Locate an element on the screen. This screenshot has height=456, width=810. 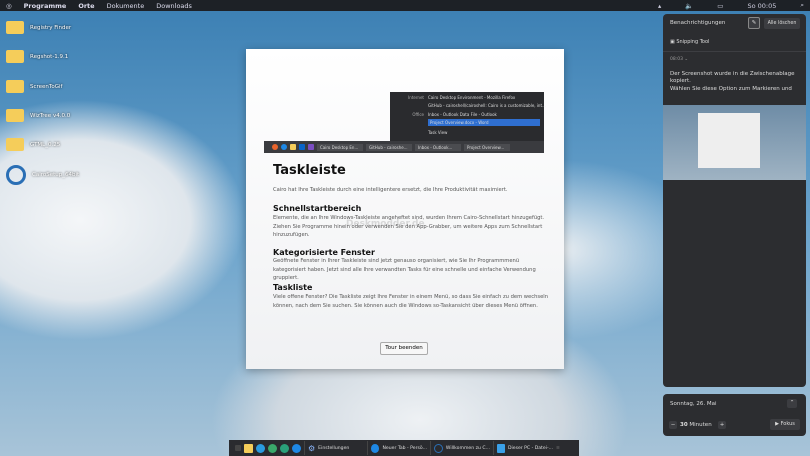
focus-button: ▶ Fokus is located at coordinates (785, 424).